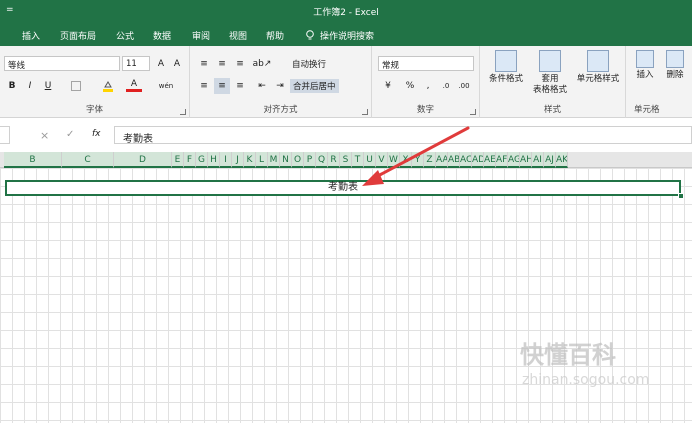 This screenshot has height=423, width=692. I want to click on column-header: AD, so click(478, 160).